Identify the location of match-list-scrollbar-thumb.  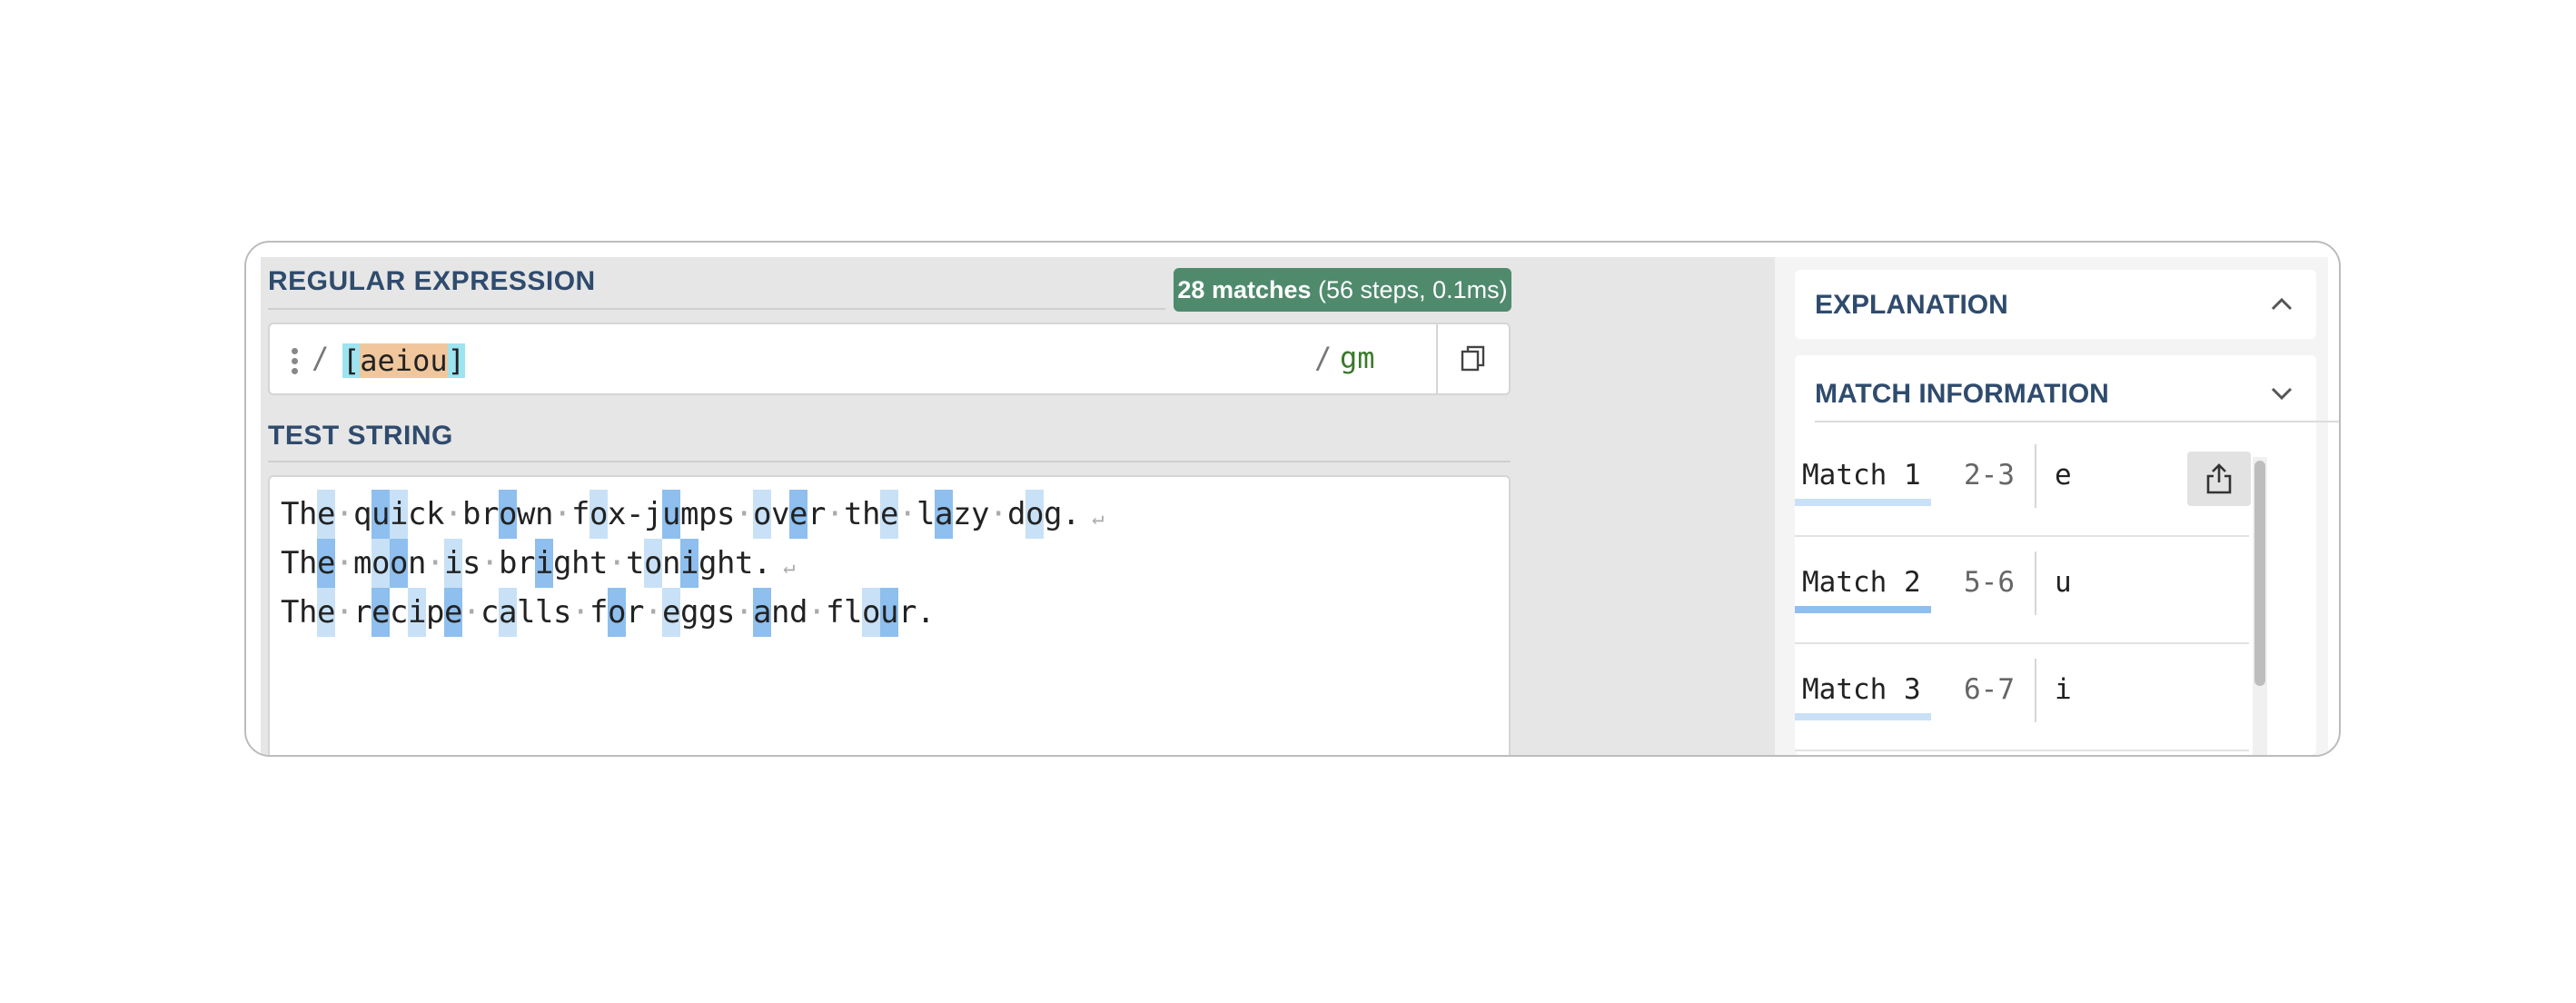
(2259, 573).